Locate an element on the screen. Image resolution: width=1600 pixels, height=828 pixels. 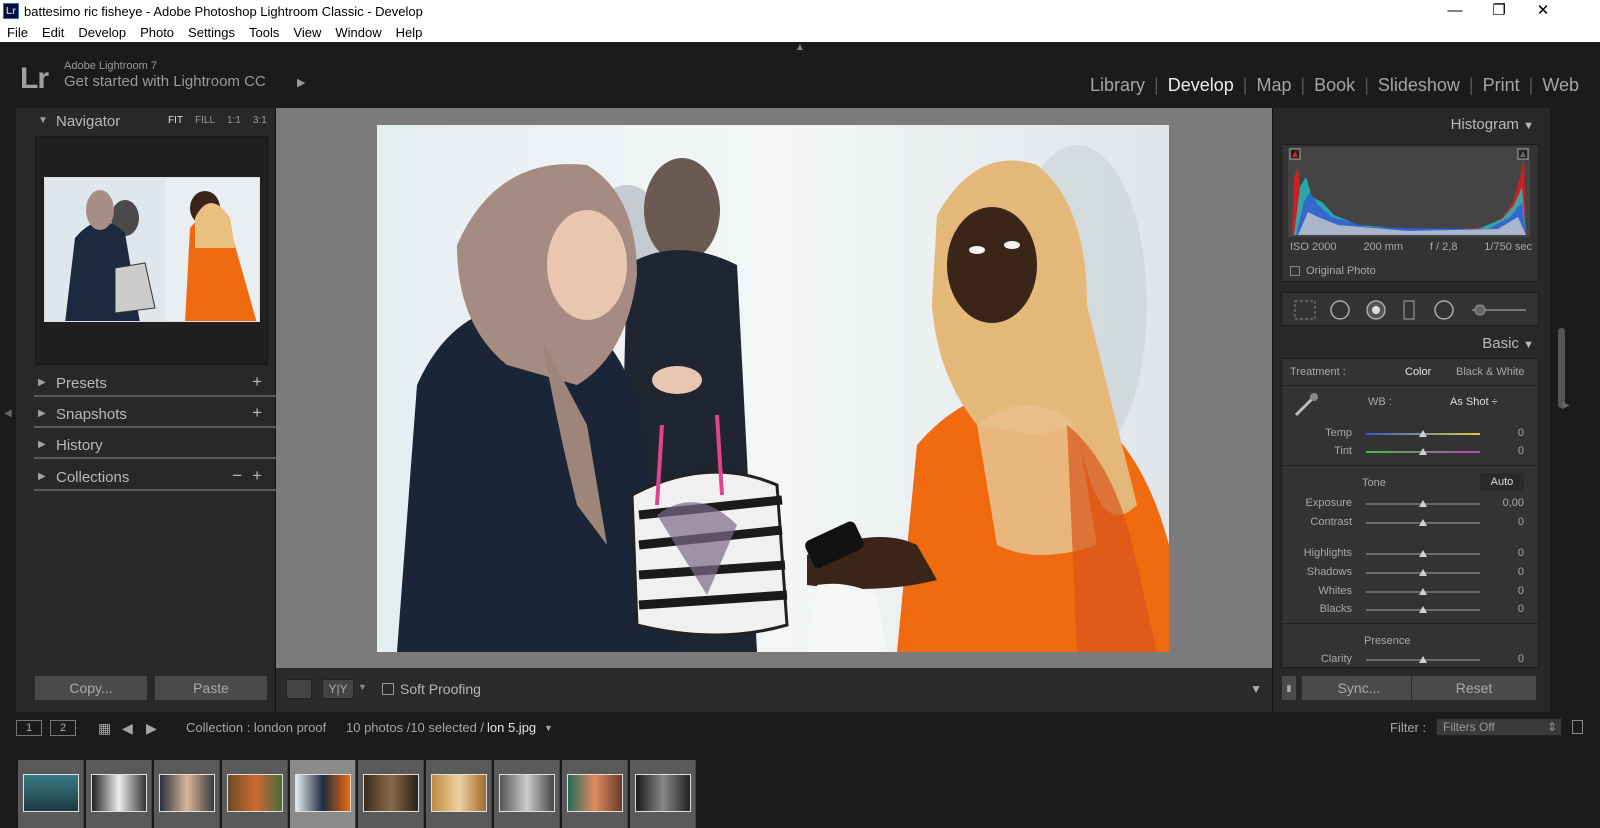
filename-dropdown-icon: ▼ is located at coordinates (548, 728).